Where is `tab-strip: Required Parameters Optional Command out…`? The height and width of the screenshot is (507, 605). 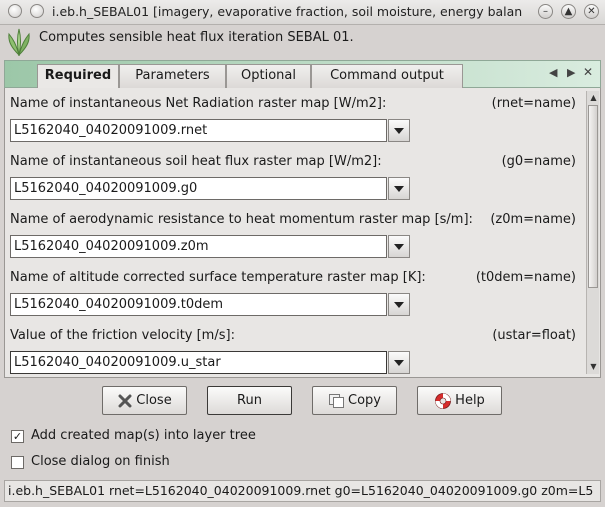 tab-strip: Required Parameters Optional Command out… is located at coordinates (302, 74).